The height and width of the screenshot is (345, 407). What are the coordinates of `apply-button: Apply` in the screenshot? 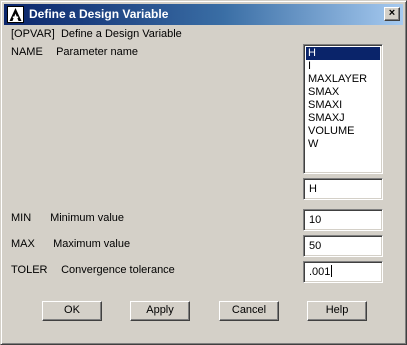 It's located at (160, 311).